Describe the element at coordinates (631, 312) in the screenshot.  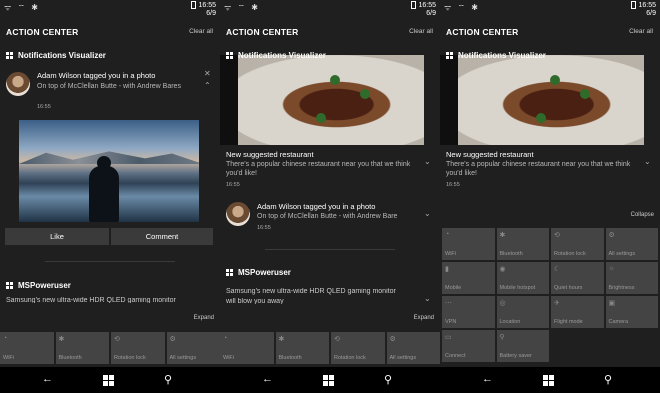
I see `quick-action-camera: ▣ Camera` at that location.